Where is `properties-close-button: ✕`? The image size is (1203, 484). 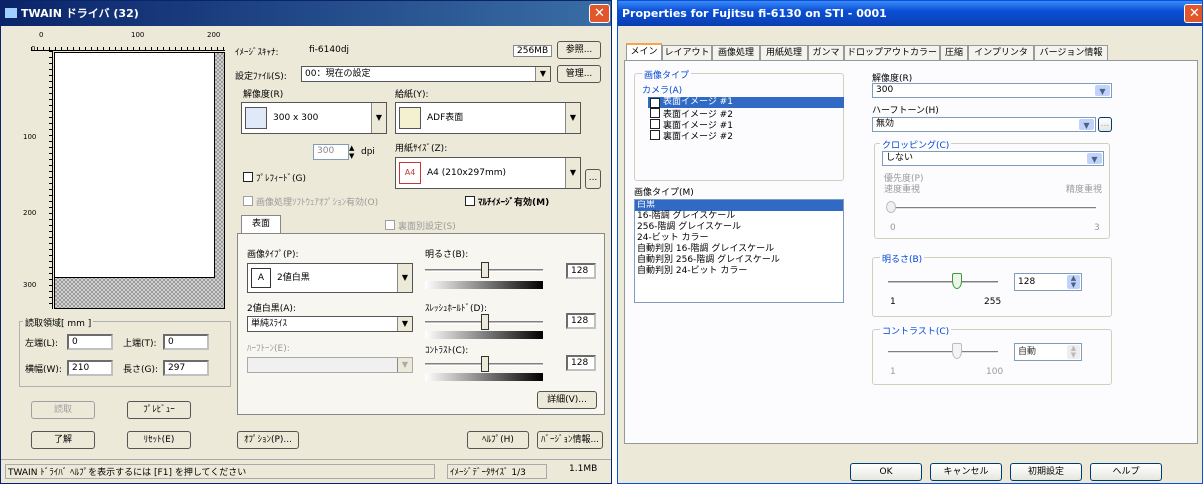 properties-close-button: ✕ is located at coordinates (1193, 13).